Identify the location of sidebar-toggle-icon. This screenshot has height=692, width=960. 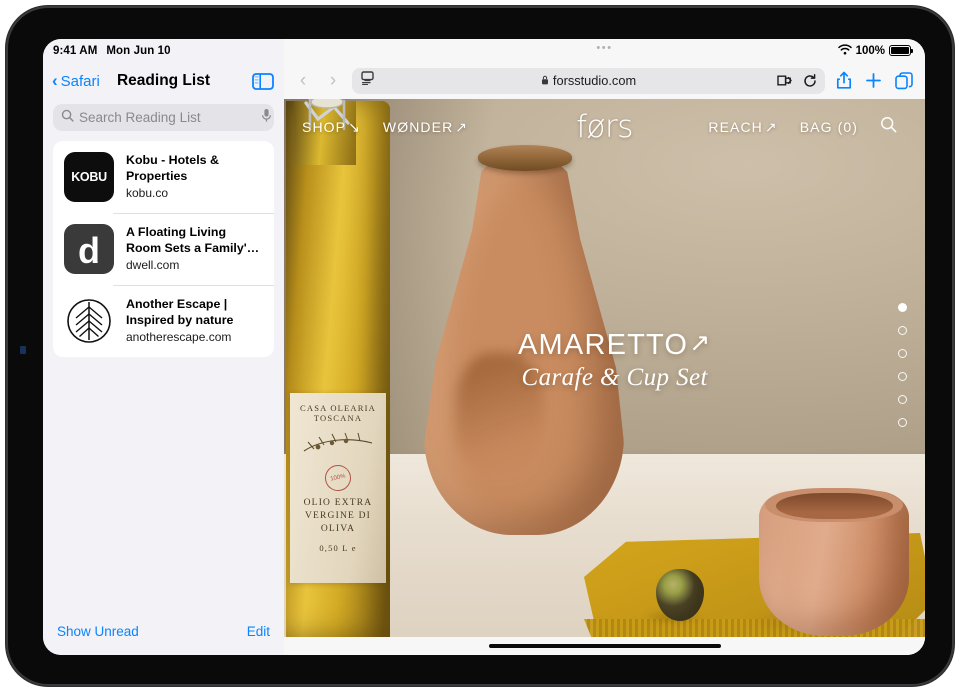
(263, 81).